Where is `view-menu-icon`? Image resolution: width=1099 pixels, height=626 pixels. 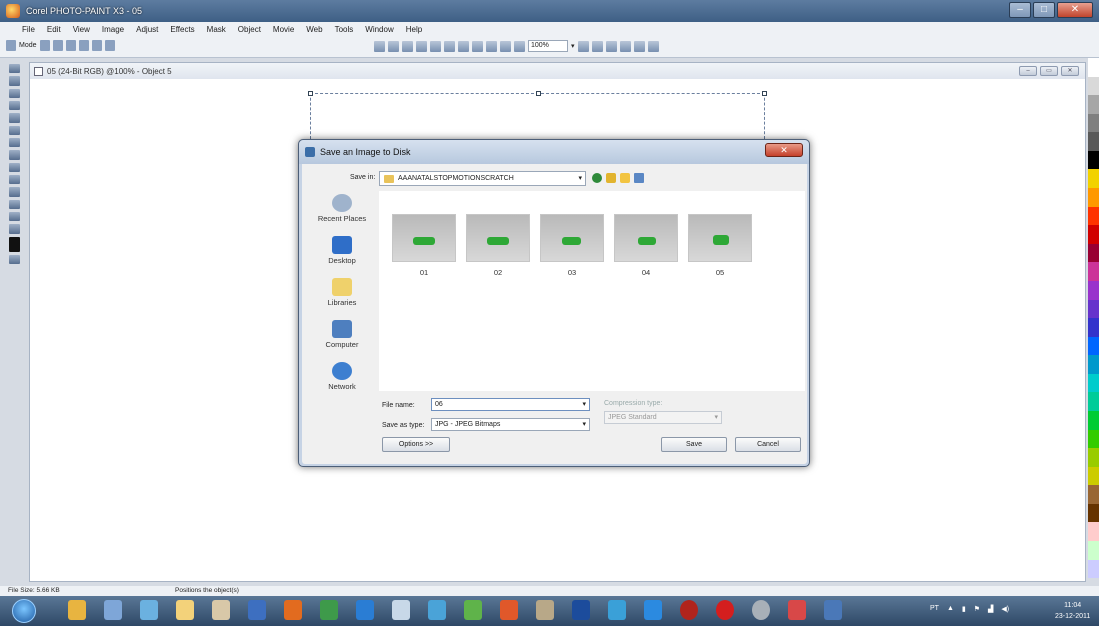
view-menu-icon is located at coordinates (639, 178).